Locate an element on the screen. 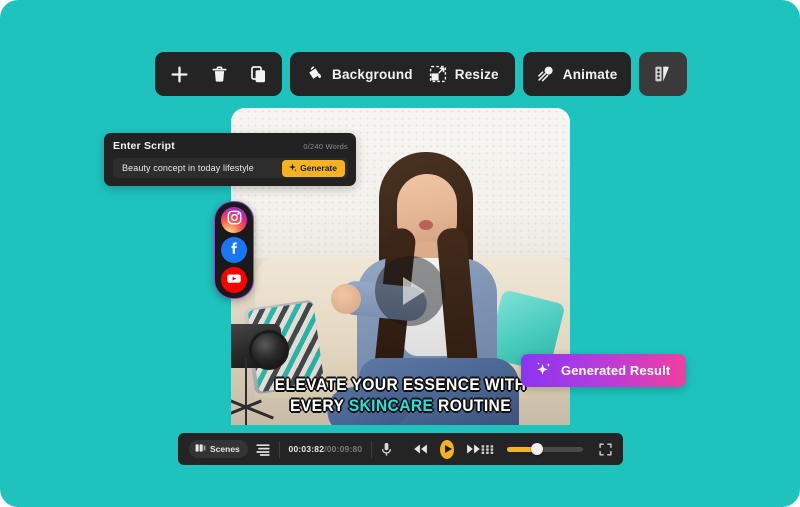 Image resolution: width=800 pixels, height=507 pixels. instagram-button is located at coordinates (234, 220).